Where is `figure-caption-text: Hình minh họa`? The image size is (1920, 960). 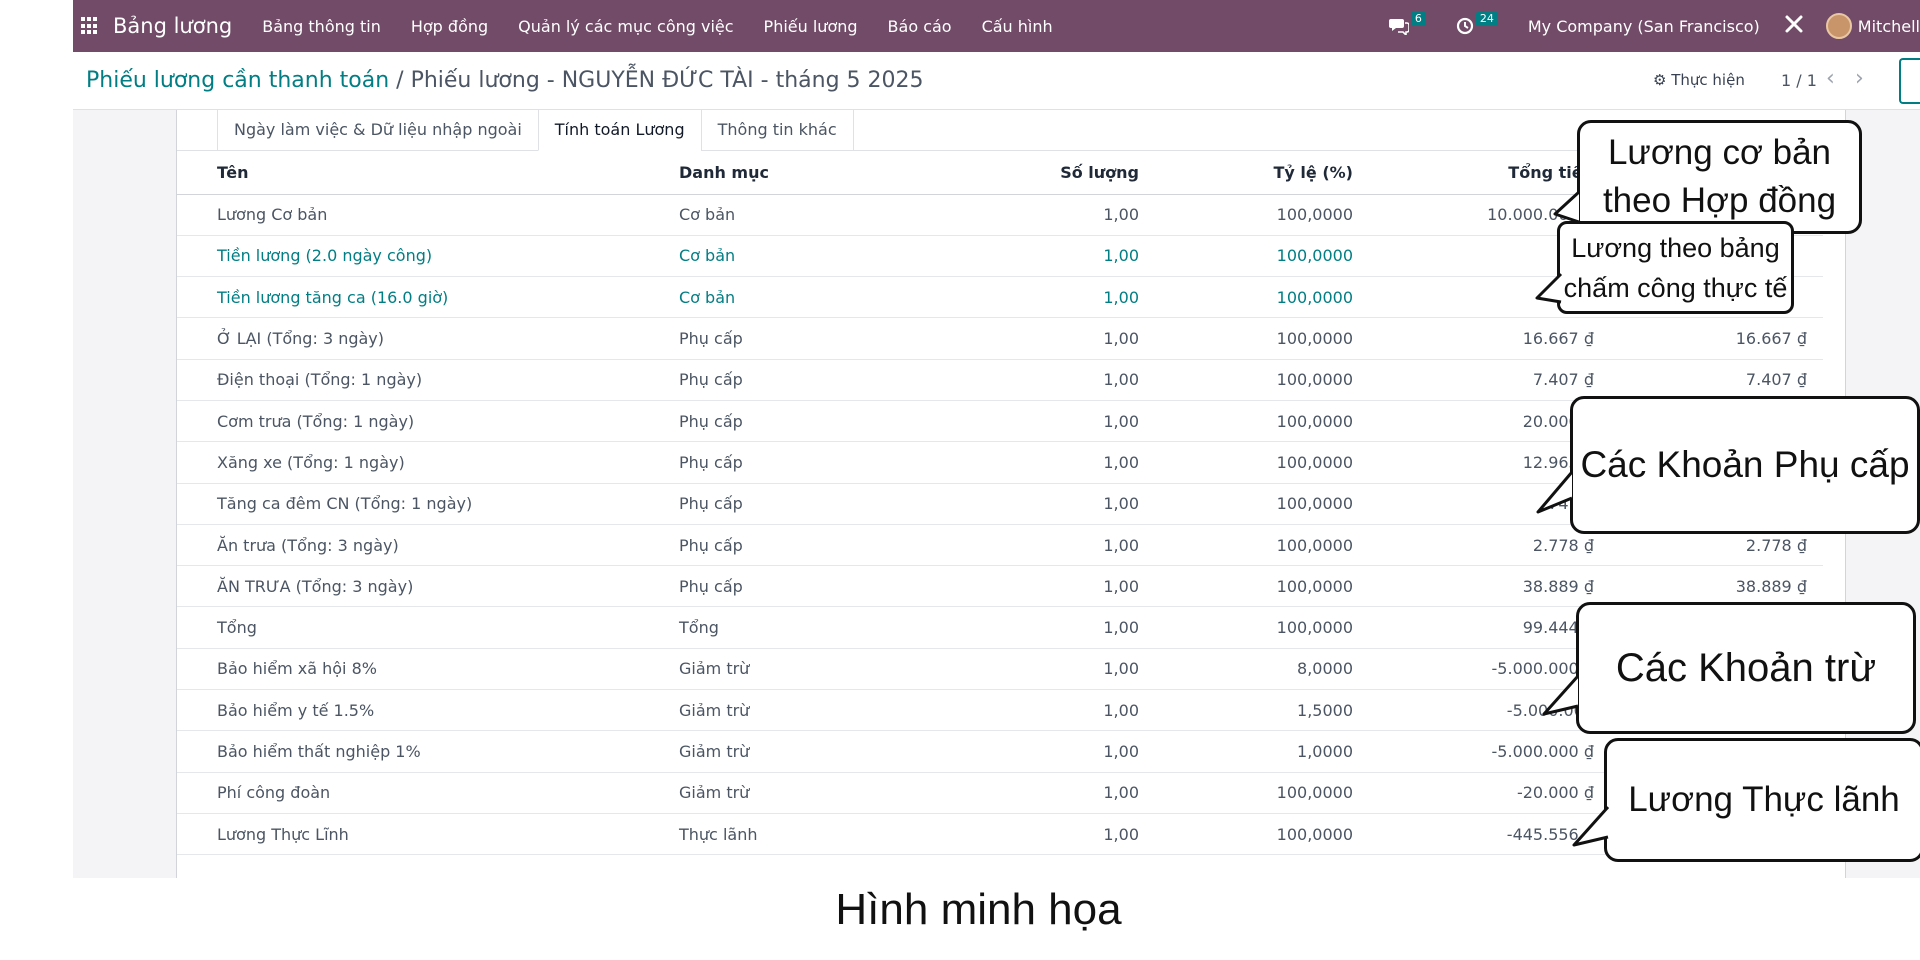
figure-caption-text: Hình minh họa is located at coordinates (978, 909).